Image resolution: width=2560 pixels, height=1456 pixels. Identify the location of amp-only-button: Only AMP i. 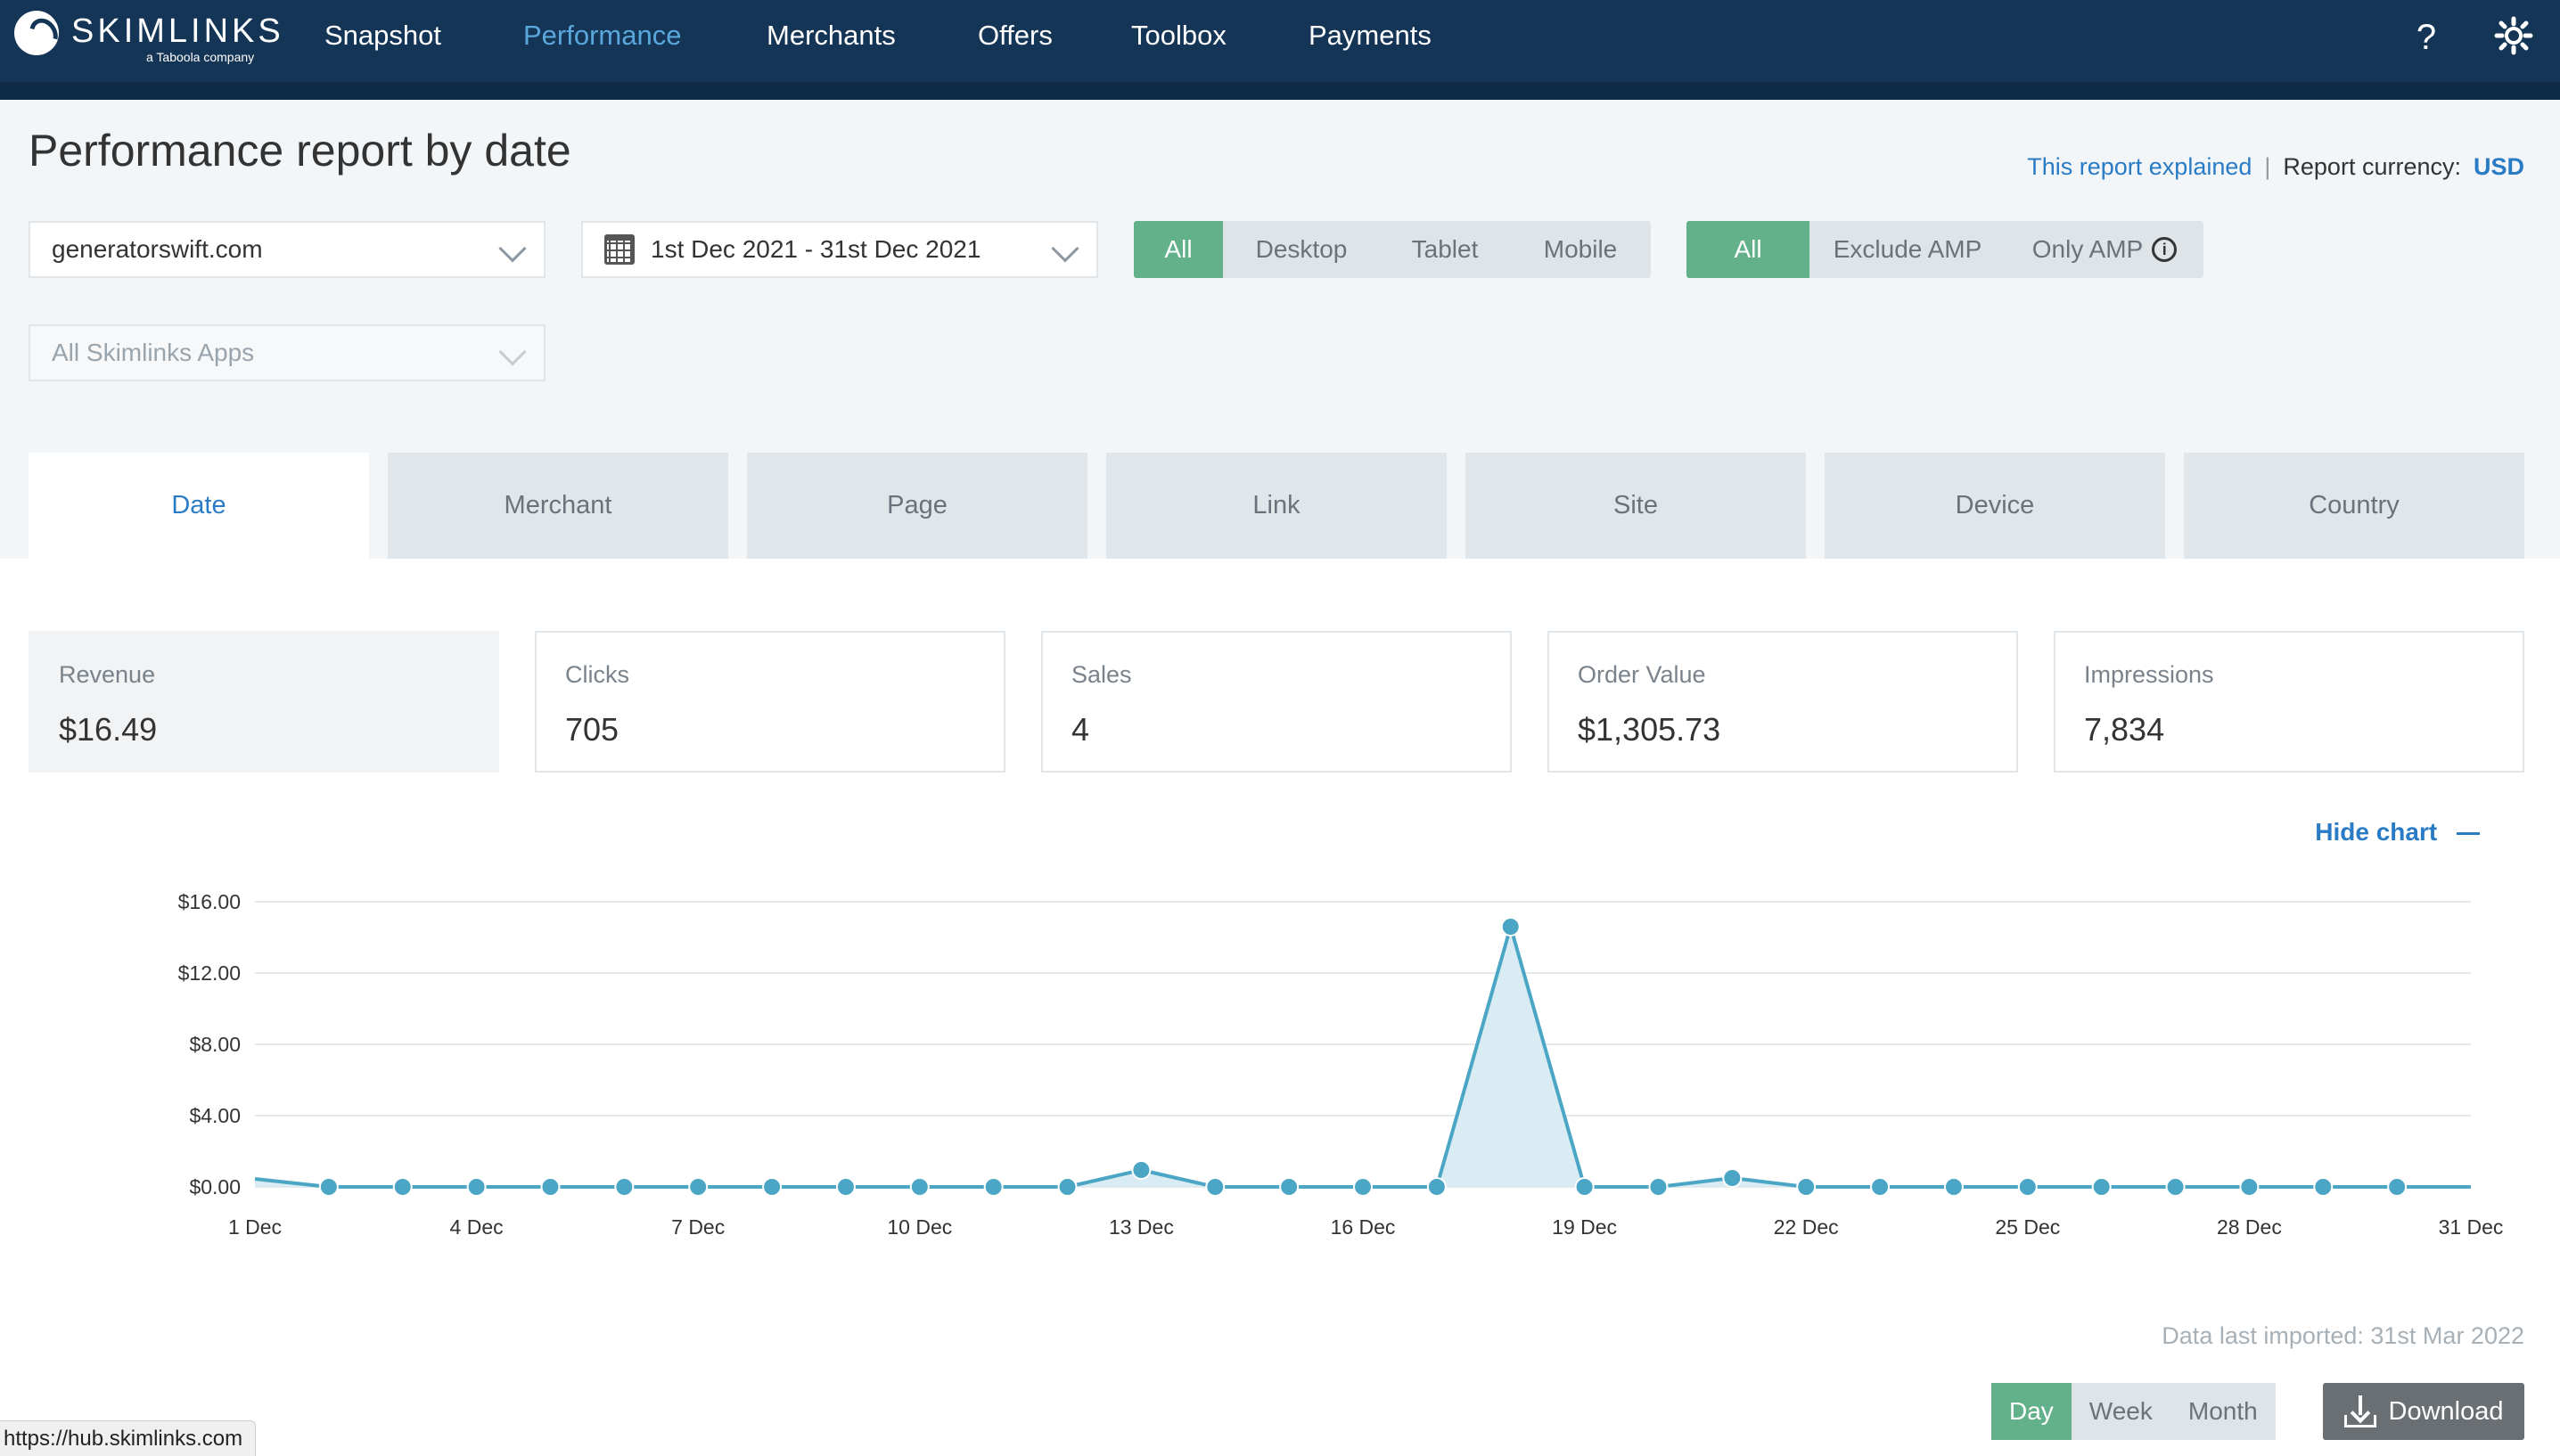
(2104, 250).